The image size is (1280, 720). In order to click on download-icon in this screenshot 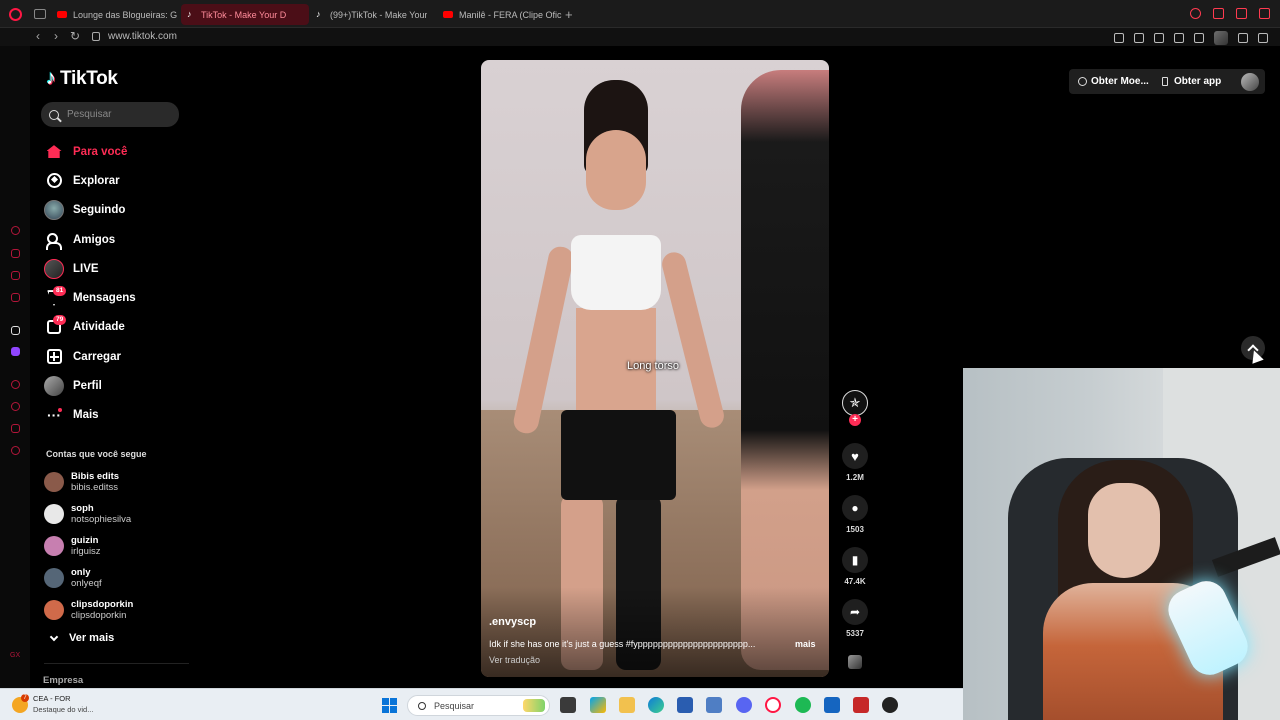, I will do `click(1243, 38)`.